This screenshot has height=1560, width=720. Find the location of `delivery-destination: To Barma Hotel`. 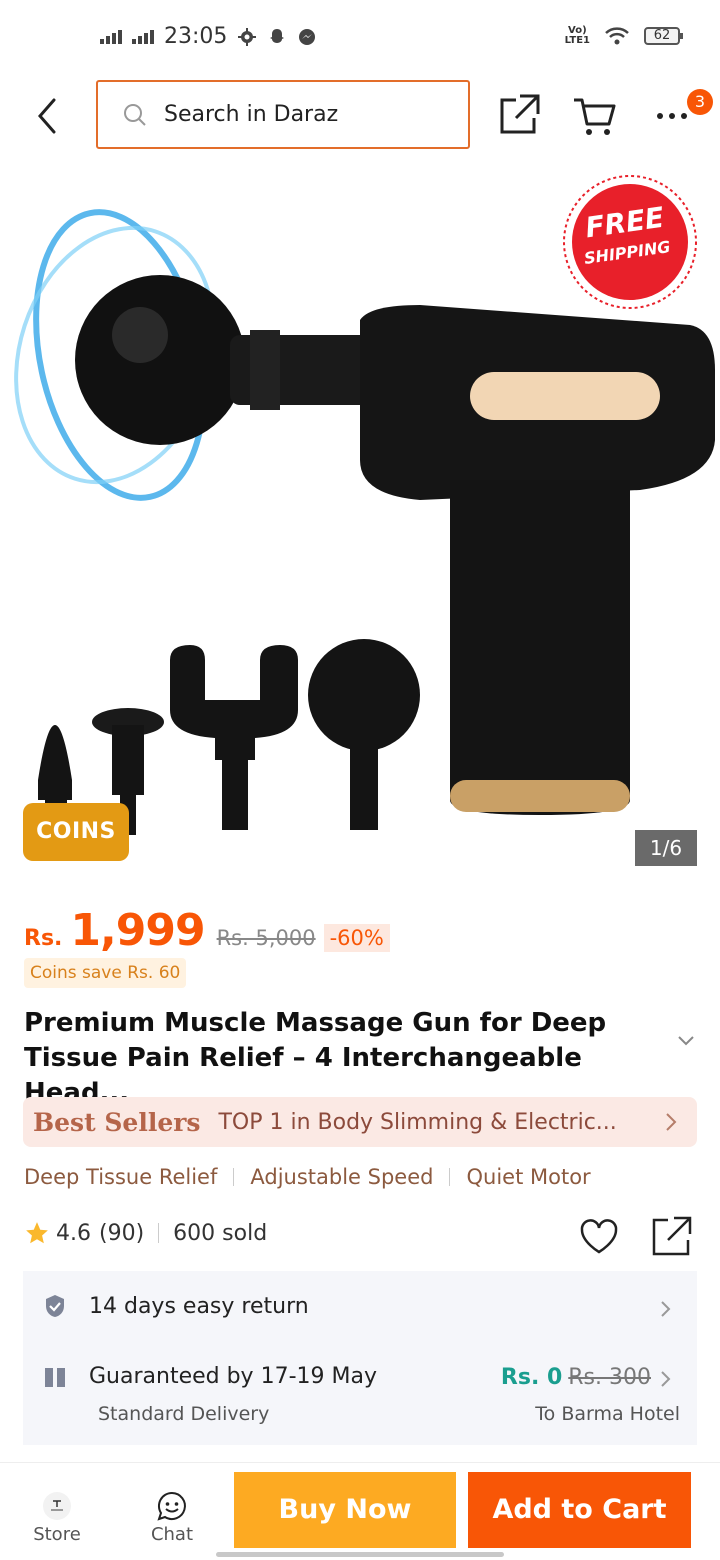

delivery-destination: To Barma Hotel is located at coordinates (607, 1414).